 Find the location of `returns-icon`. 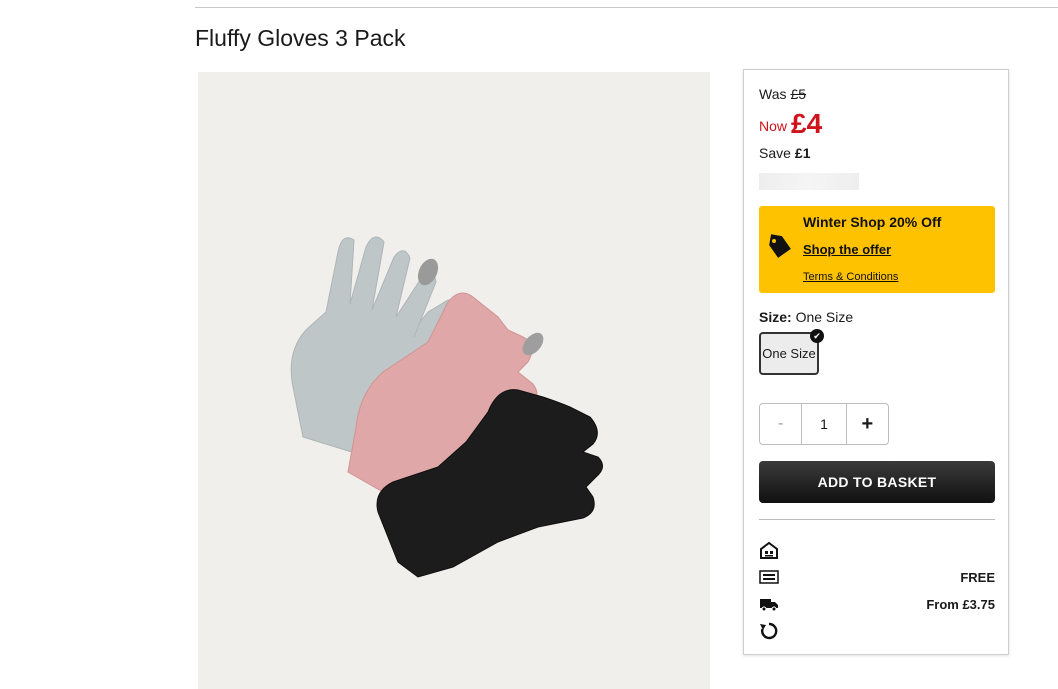

returns-icon is located at coordinates (769, 631).